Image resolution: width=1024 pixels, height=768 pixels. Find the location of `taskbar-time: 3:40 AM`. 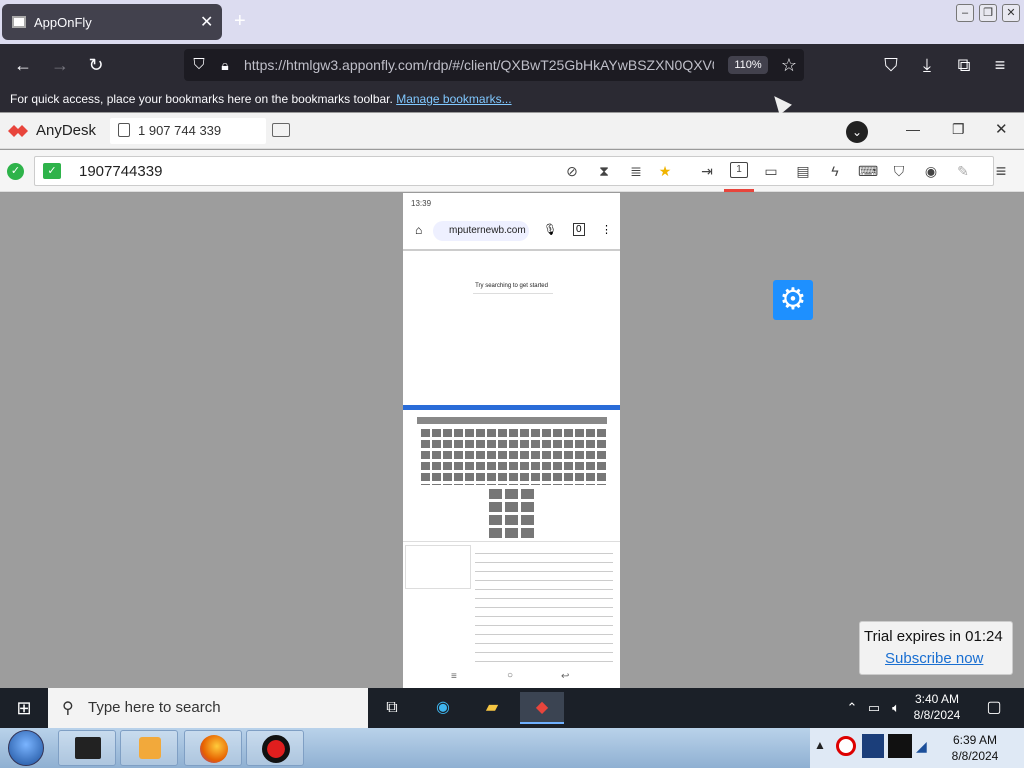

taskbar-time: 3:40 AM is located at coordinates (937, 699).